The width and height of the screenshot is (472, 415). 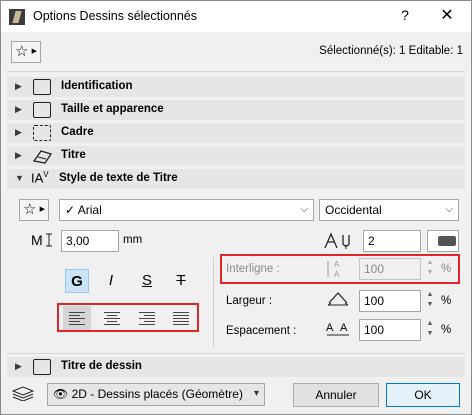 I want to click on font-select: ✓ Arial ⌵, so click(x=186, y=210).